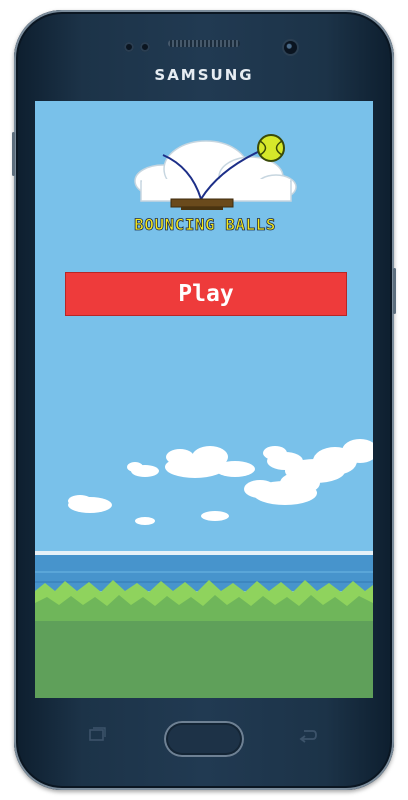 The height and width of the screenshot is (800, 408). I want to click on front-camera-icon, so click(290, 47).